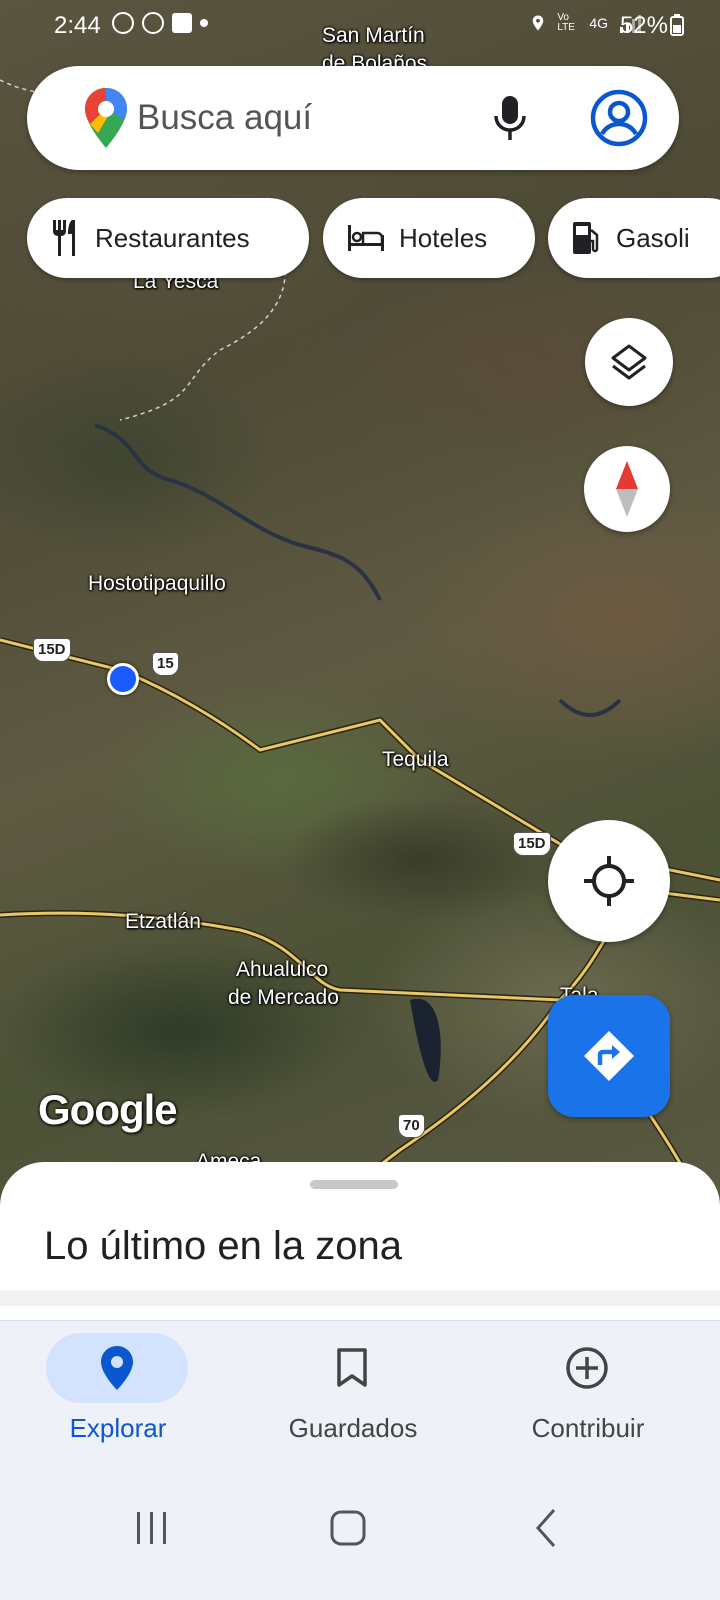 This screenshot has width=720, height=1600. I want to click on chip-hotels: Hoteles, so click(429, 238).